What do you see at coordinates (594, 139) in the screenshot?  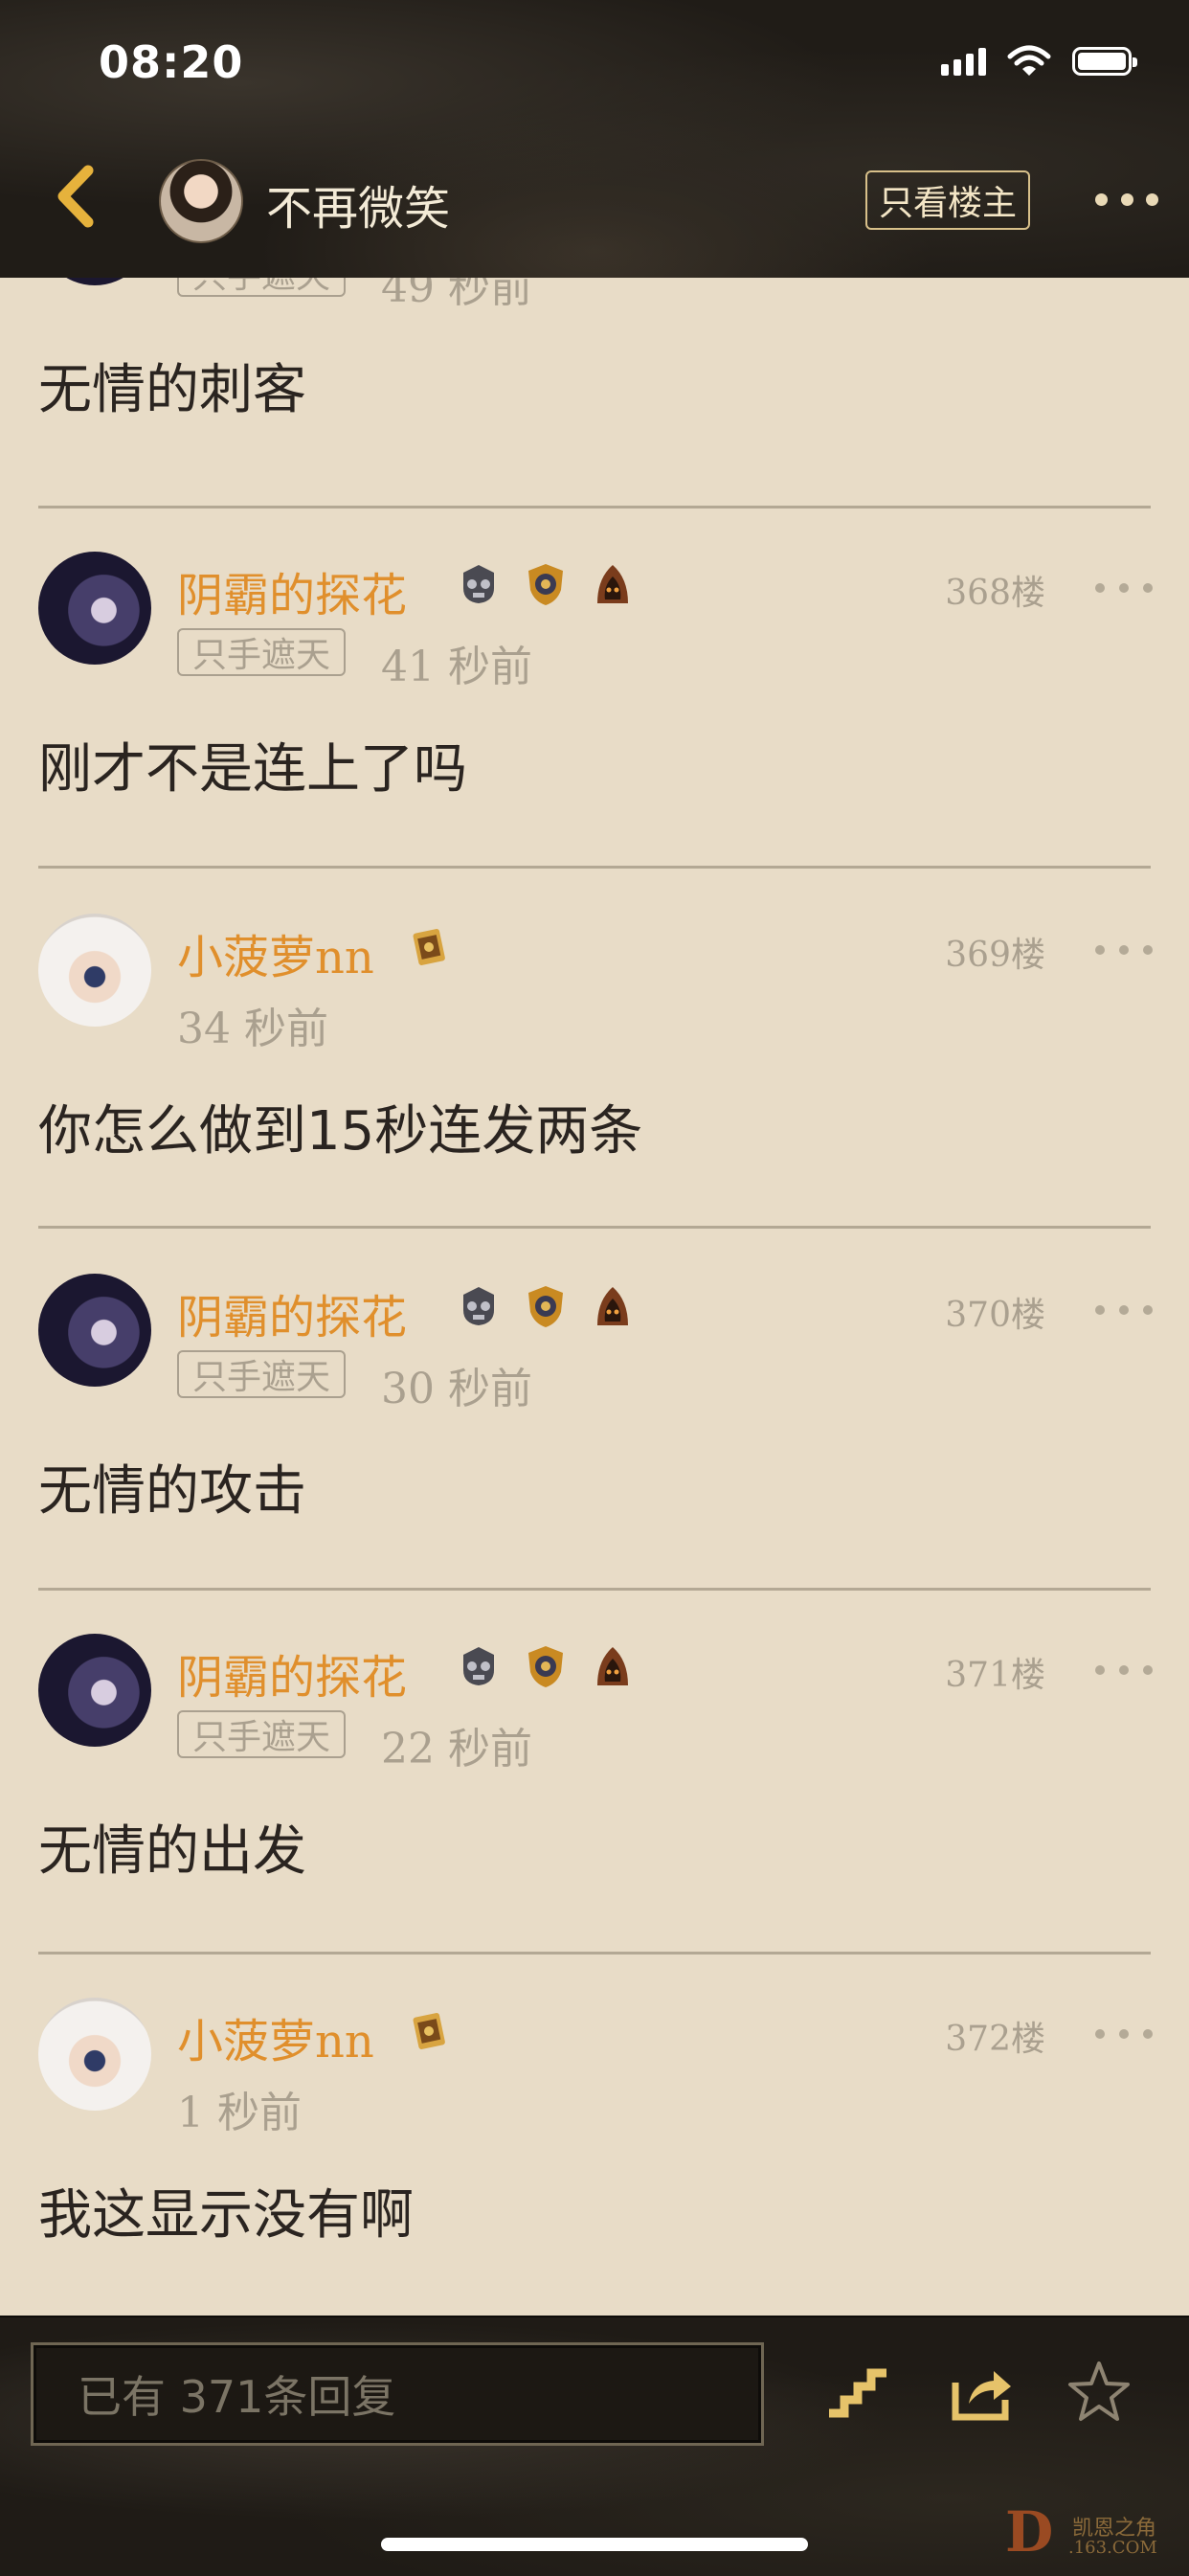 I see `top-header: 08:20 不再微笑 只看楼主` at bounding box center [594, 139].